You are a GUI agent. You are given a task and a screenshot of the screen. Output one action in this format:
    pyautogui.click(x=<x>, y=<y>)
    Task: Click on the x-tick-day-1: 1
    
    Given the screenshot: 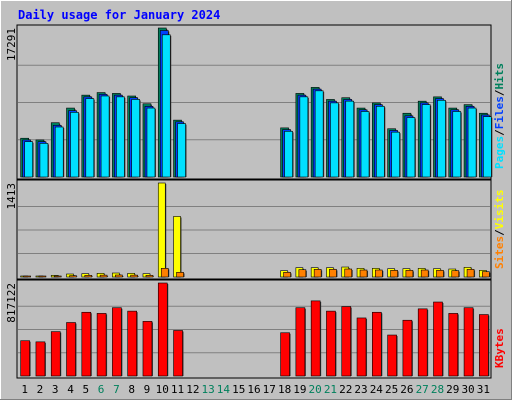 What is the action you would take?
    pyautogui.click(x=24, y=389)
    